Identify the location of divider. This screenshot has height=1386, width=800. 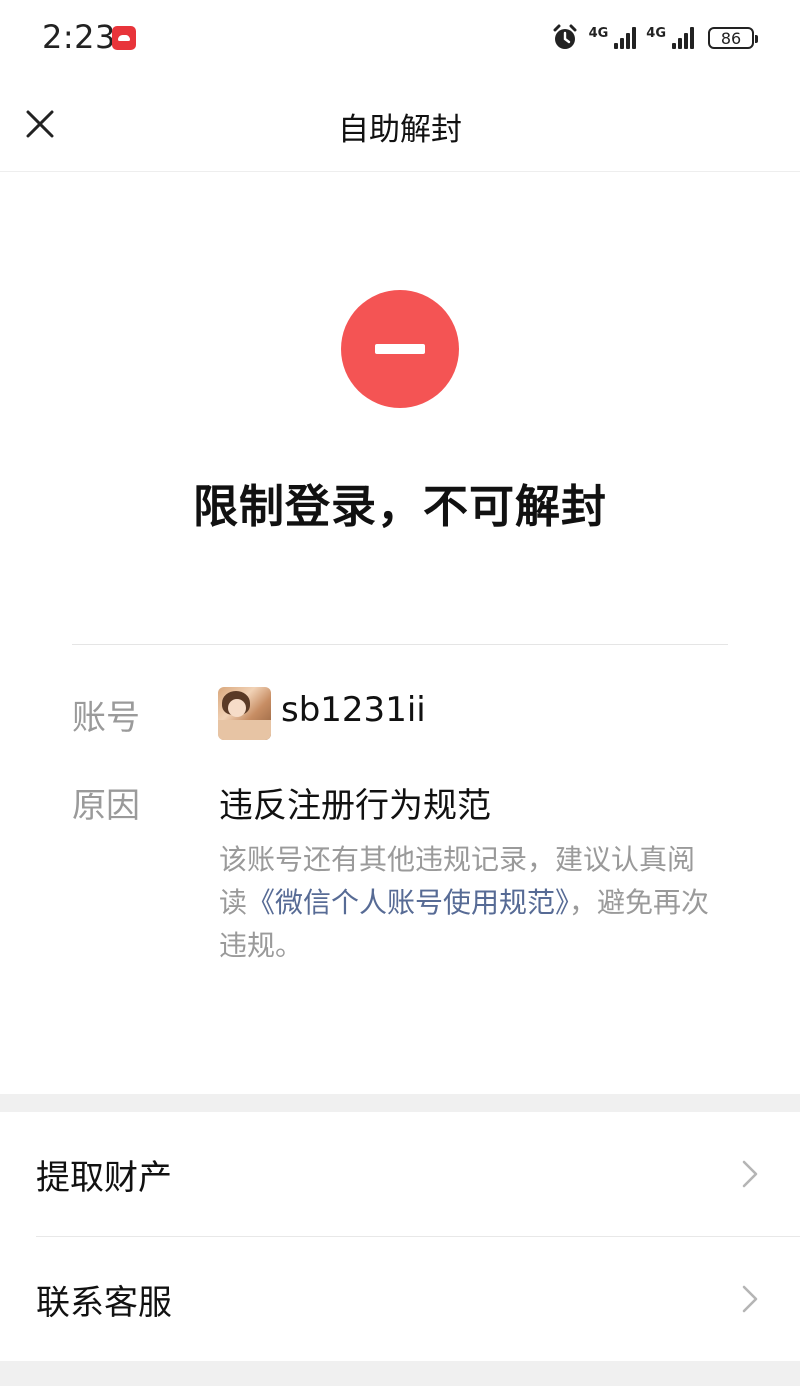
(400, 644).